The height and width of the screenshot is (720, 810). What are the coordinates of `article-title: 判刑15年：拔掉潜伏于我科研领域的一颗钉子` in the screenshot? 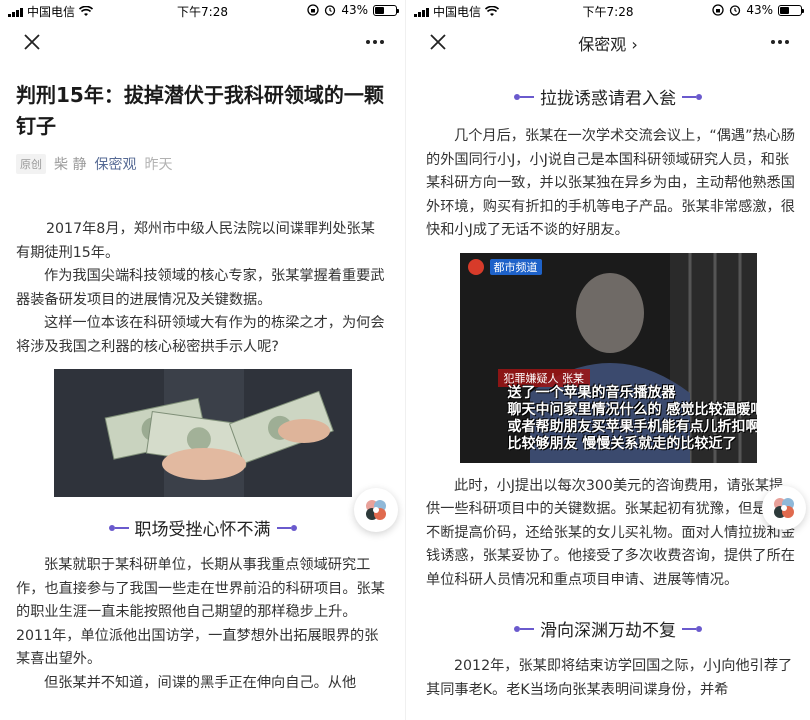 It's located at (200, 110).